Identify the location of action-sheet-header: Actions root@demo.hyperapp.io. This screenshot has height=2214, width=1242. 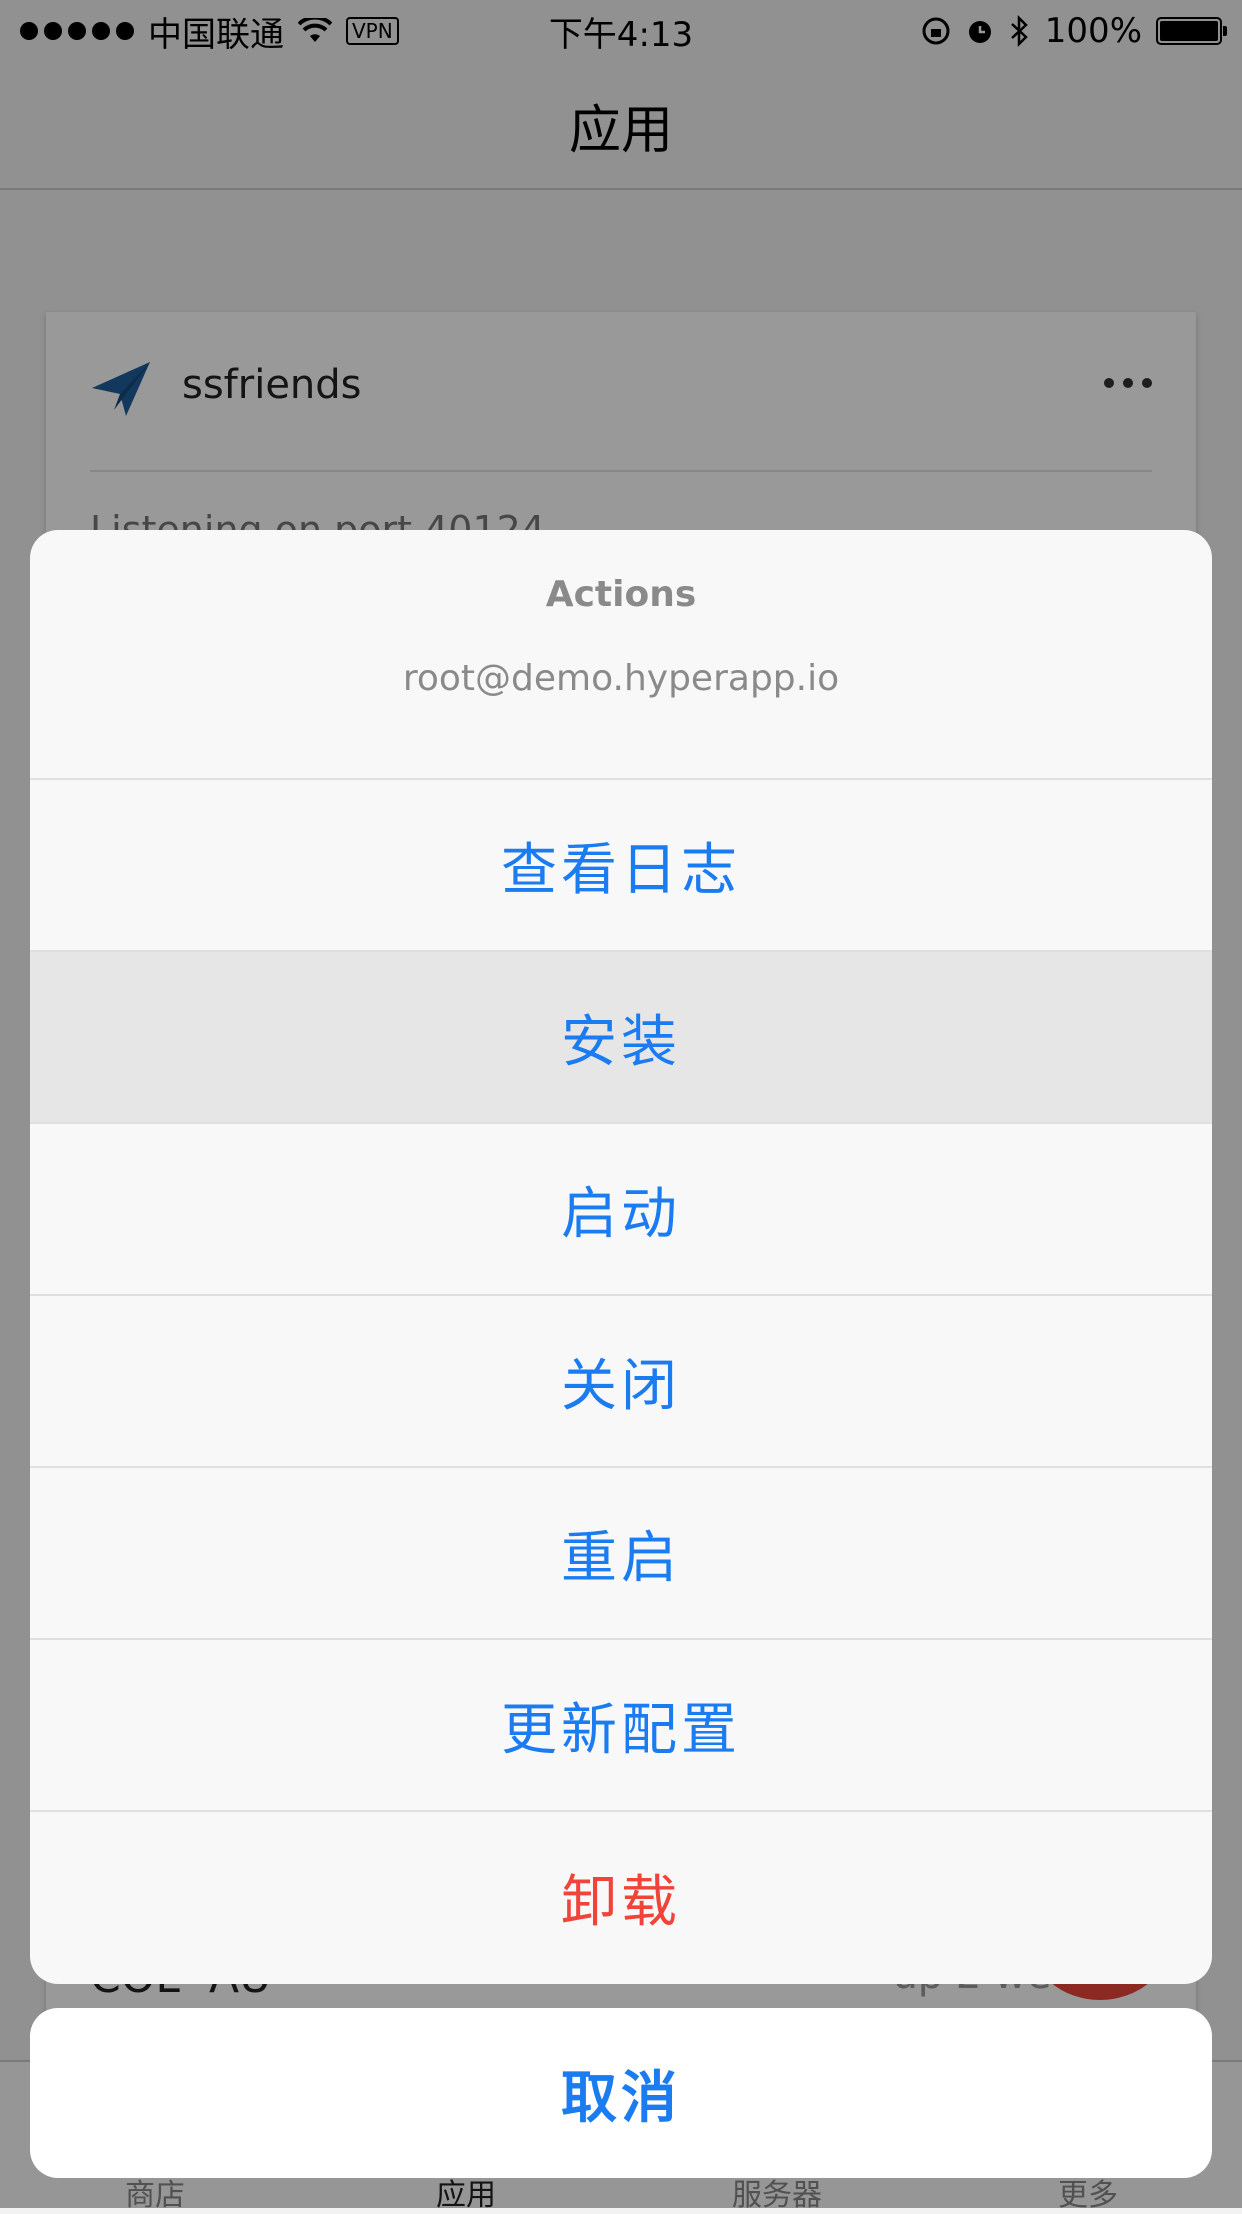
(621, 654).